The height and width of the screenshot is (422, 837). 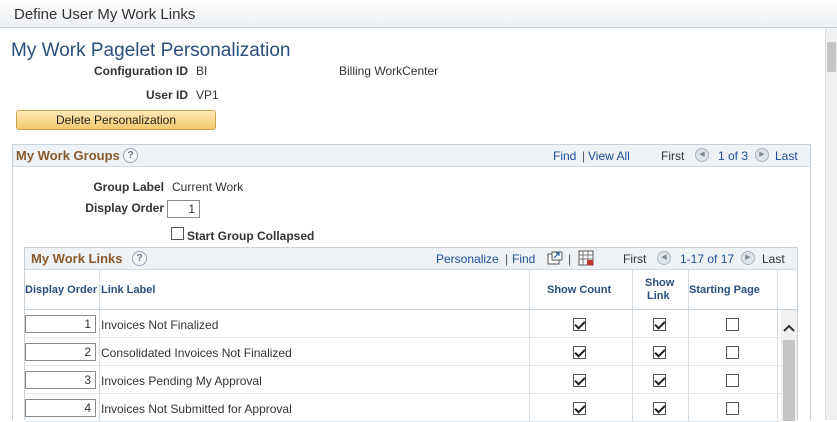 I want to click on link-label: Invoices Pending My Approval, so click(x=181, y=381).